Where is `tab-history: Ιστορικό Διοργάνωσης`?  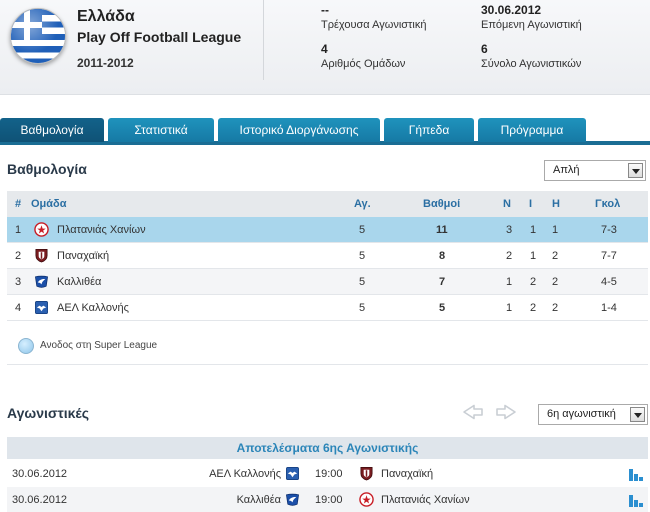
tab-history: Ιστορικό Διοργάνωσης is located at coordinates (299, 130).